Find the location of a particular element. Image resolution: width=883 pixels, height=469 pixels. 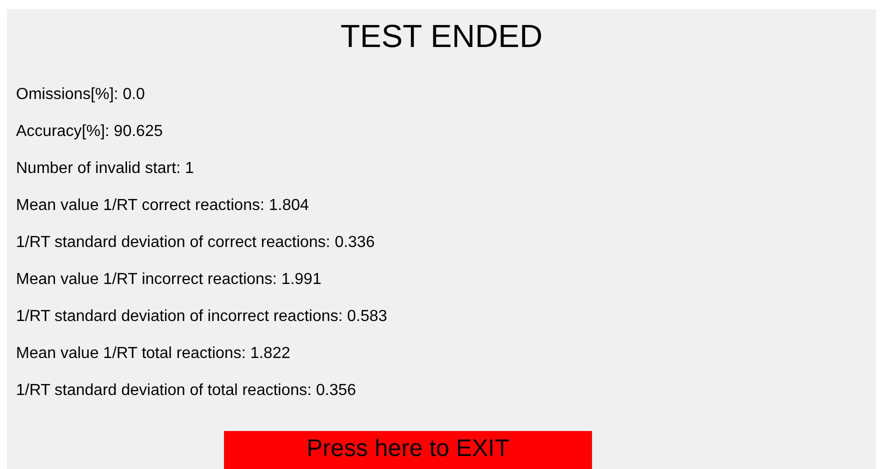

title: TEST ENDED is located at coordinates (441, 36).